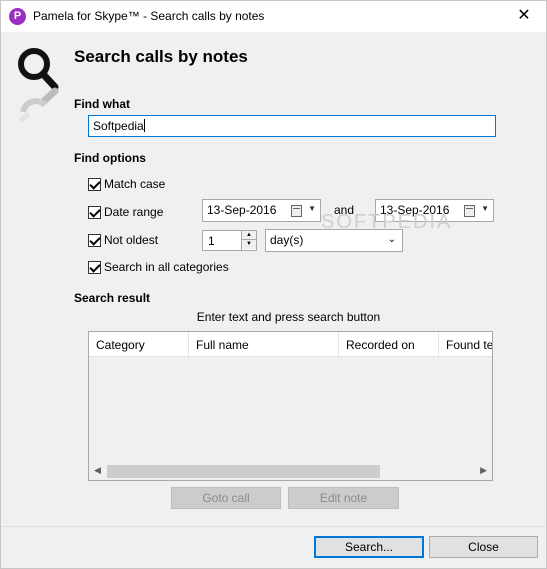  Describe the element at coordinates (94, 267) in the screenshot. I see `search-all-check-icon` at that location.